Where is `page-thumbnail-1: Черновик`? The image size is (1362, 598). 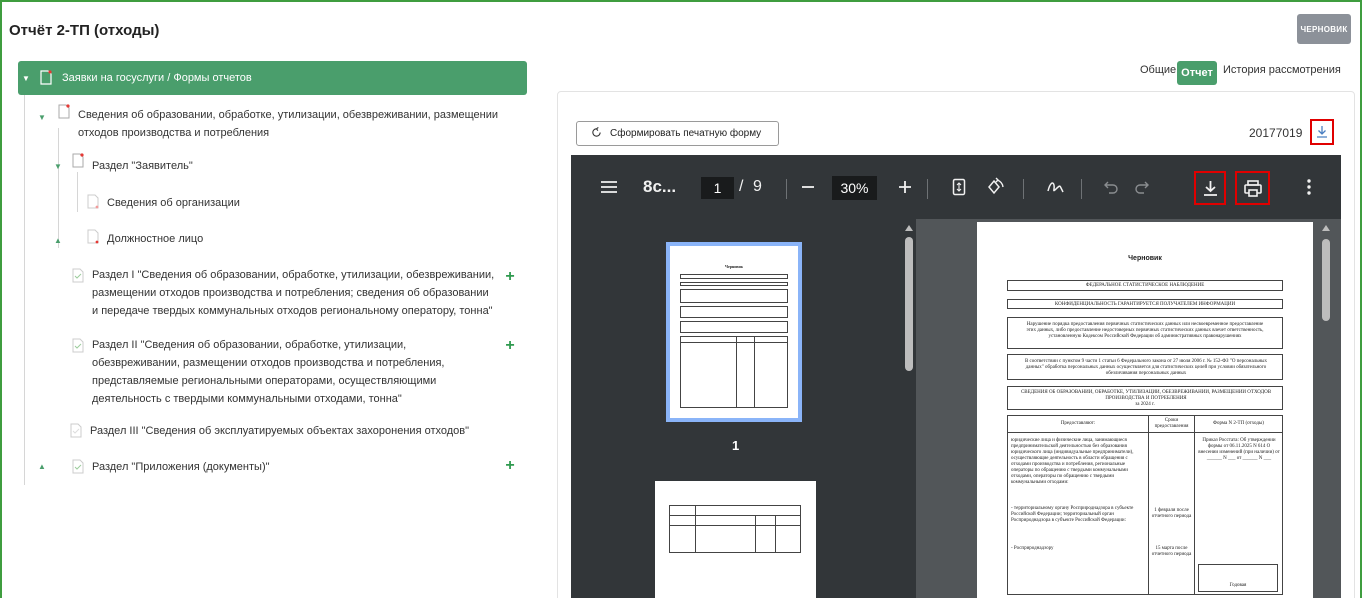 page-thumbnail-1: Черновик is located at coordinates (734, 332).